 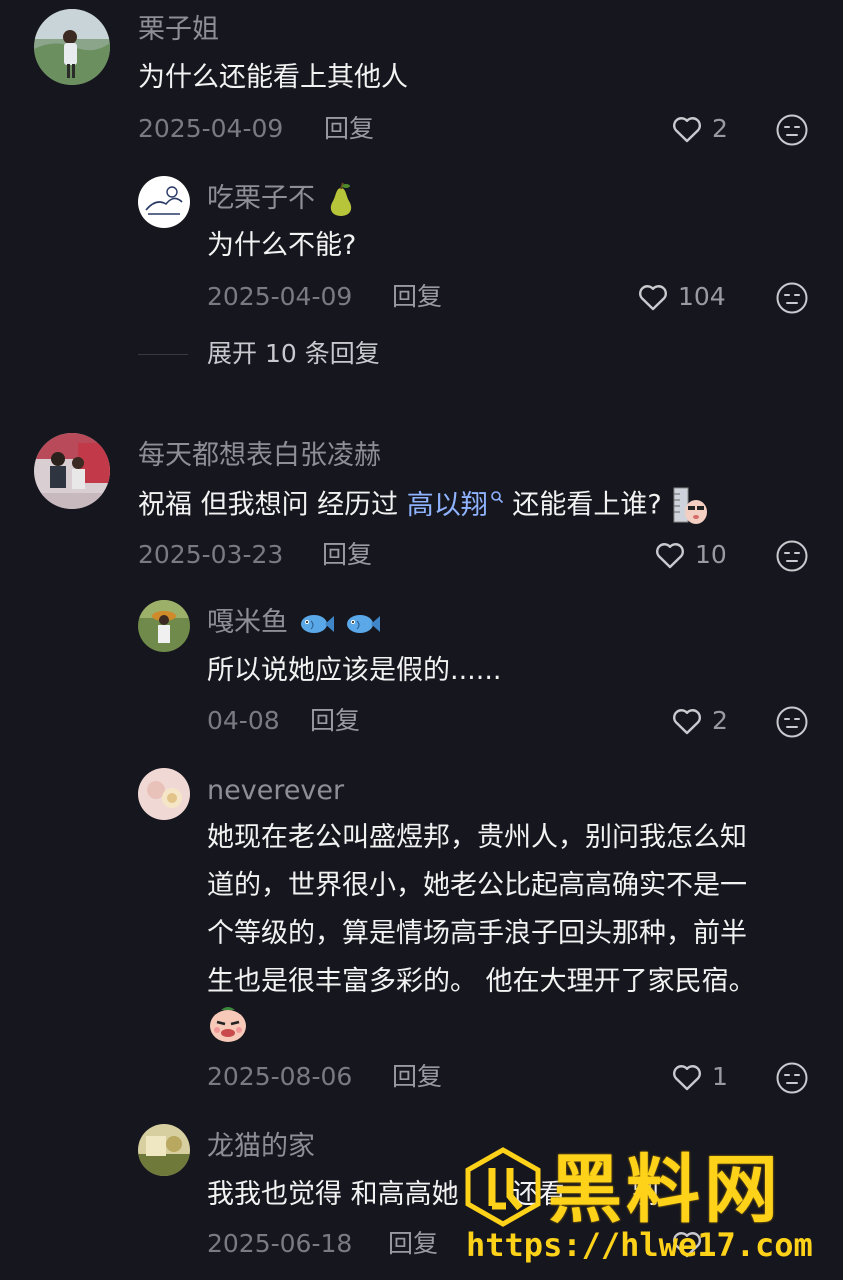 I want to click on like-count: 10, so click(x=711, y=554).